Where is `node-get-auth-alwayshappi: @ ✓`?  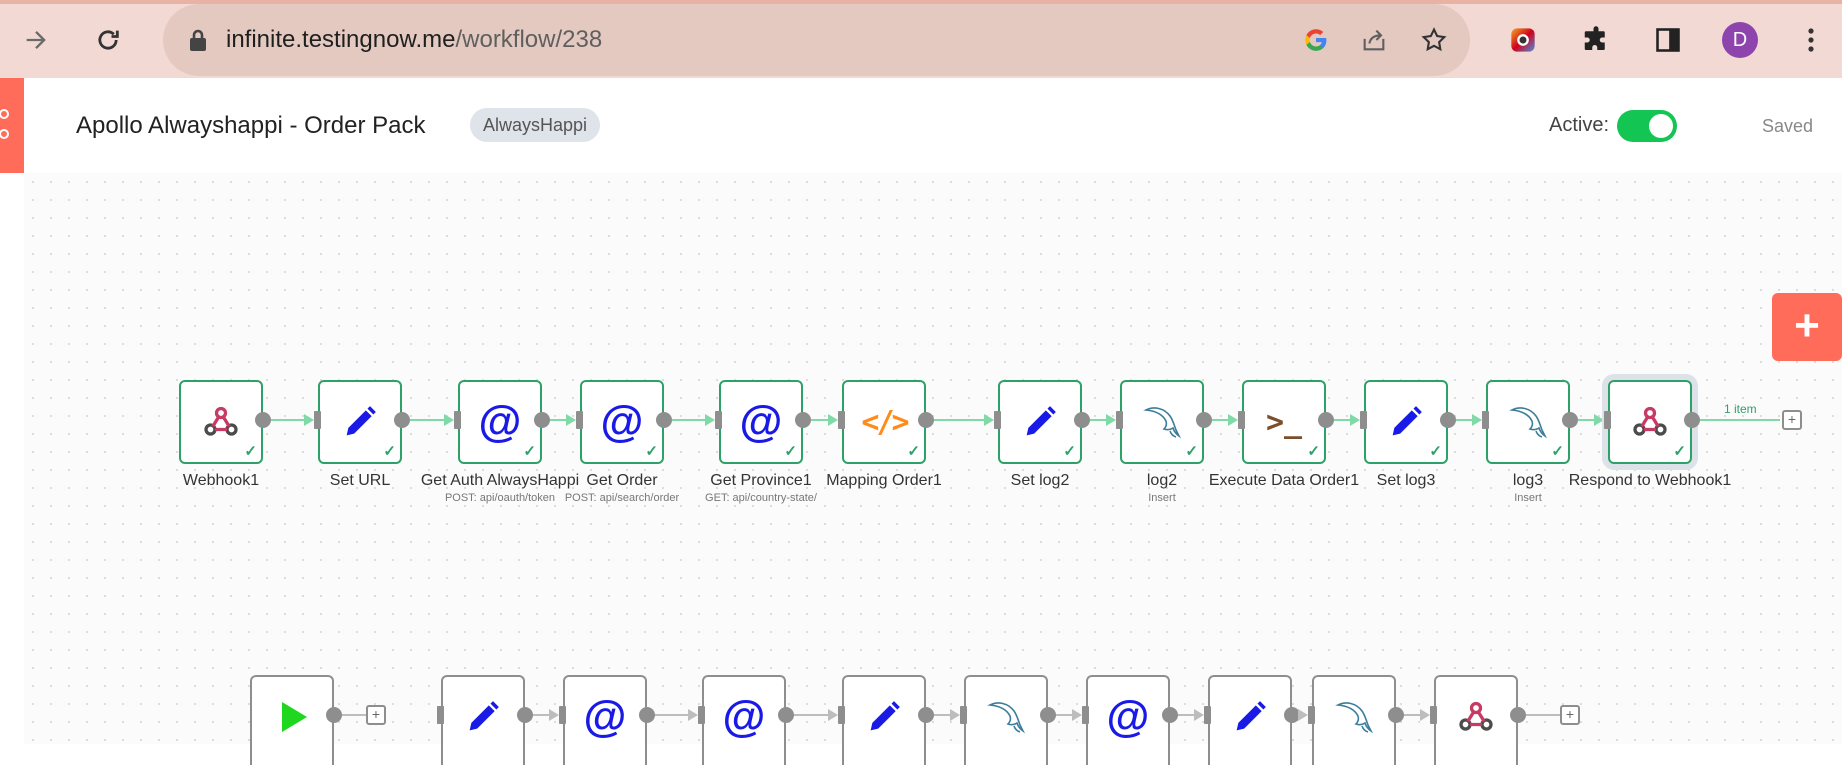
node-get-auth-alwayshappi: @ ✓ is located at coordinates (500, 422).